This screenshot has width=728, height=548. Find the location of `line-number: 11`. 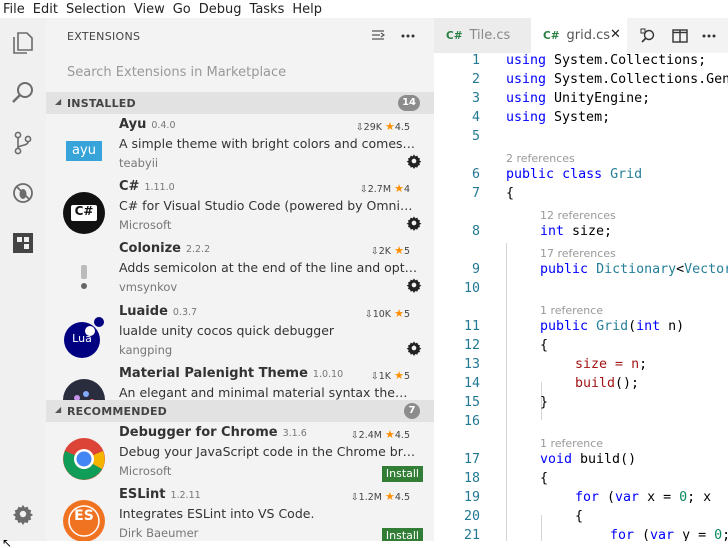

line-number: 11 is located at coordinates (471, 326).